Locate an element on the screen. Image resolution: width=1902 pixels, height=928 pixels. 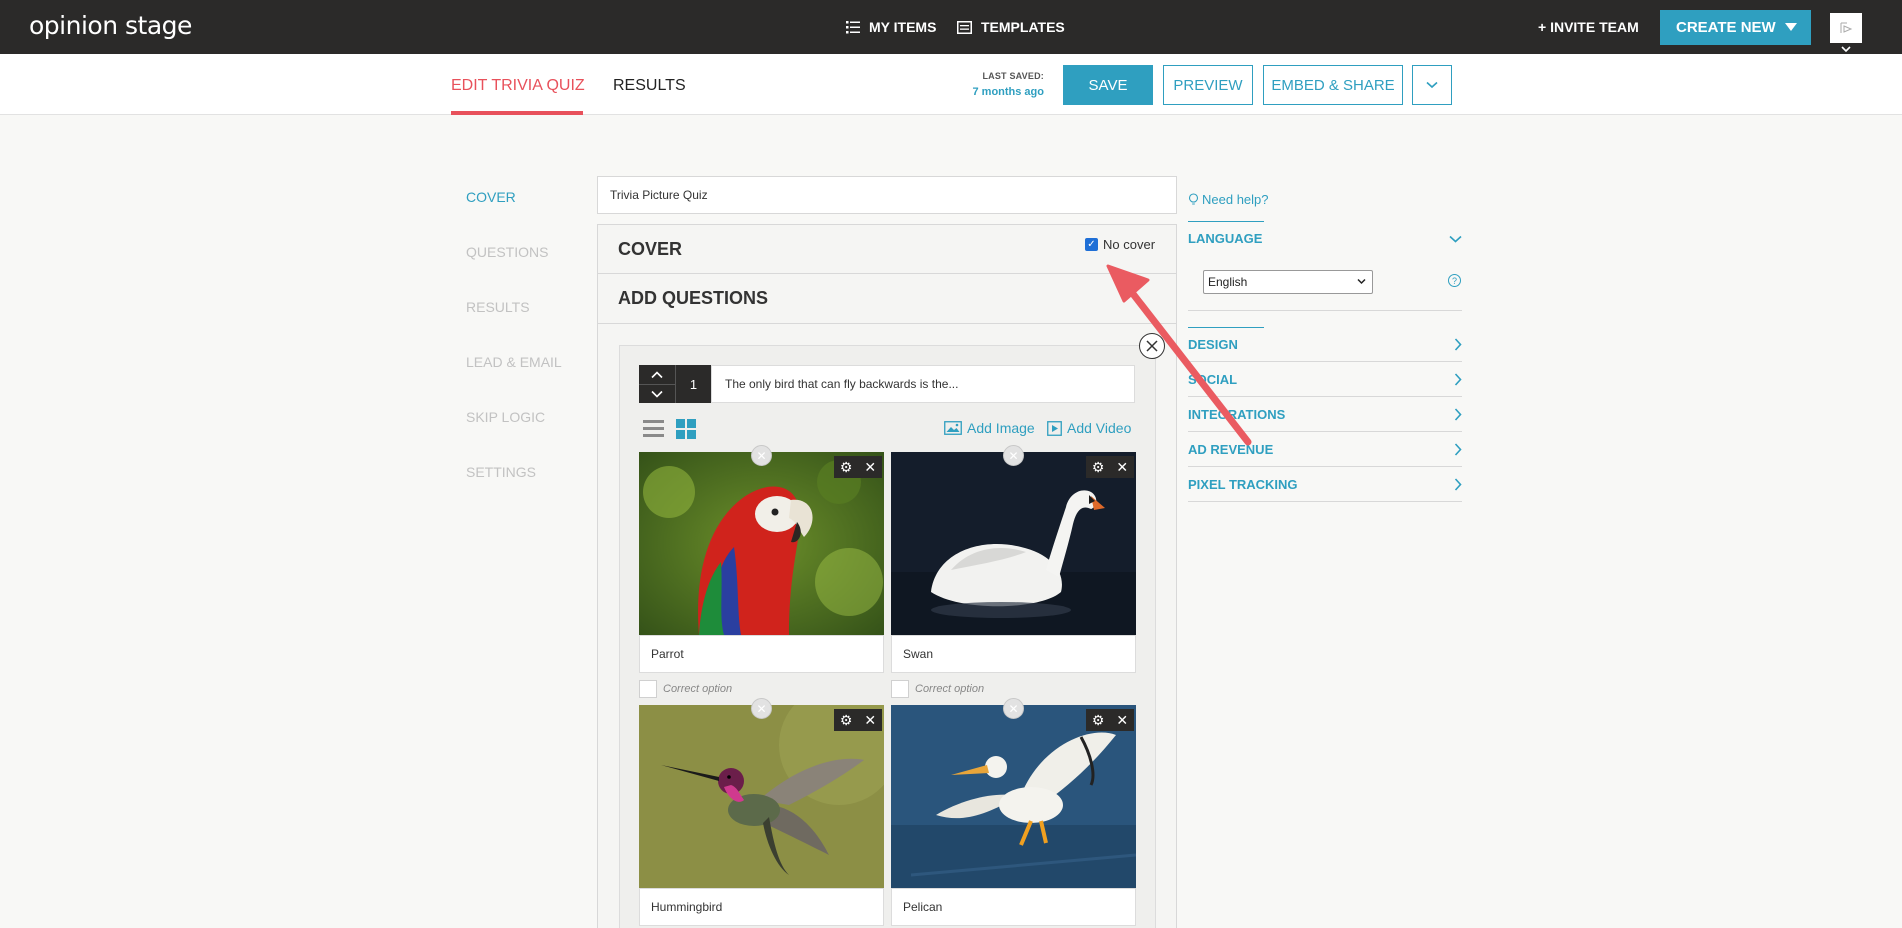
nav-my-items: MY ITEMS is located at coordinates (891, 27).